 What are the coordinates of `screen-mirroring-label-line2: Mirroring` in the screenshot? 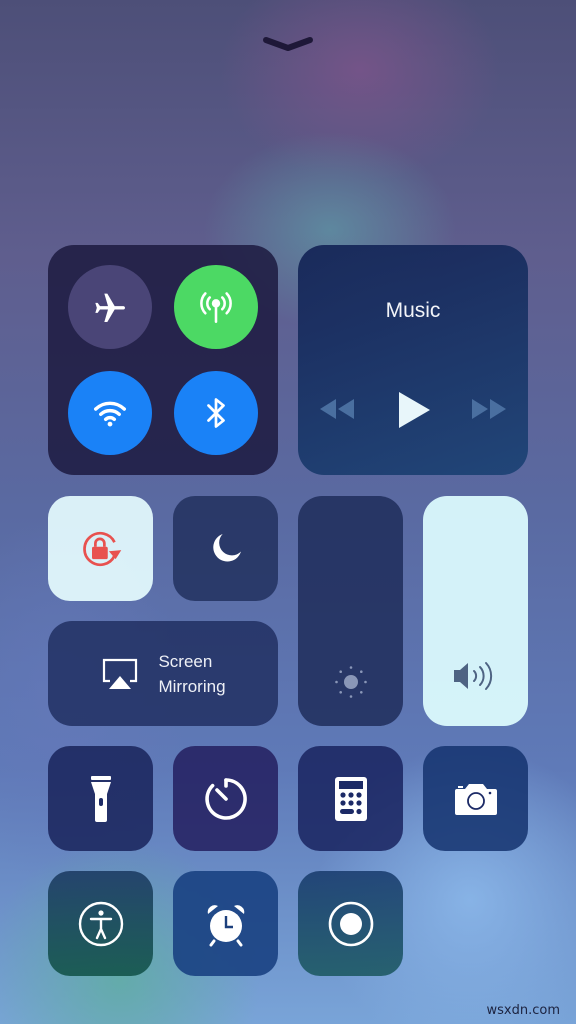 It's located at (192, 686).